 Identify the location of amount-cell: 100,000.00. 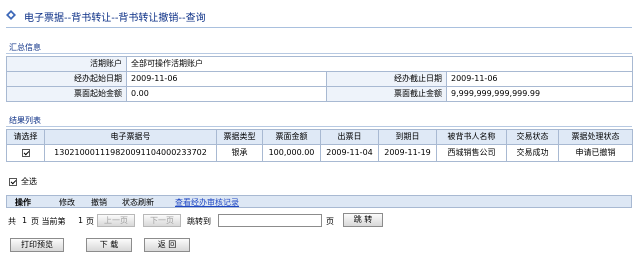
(291, 153).